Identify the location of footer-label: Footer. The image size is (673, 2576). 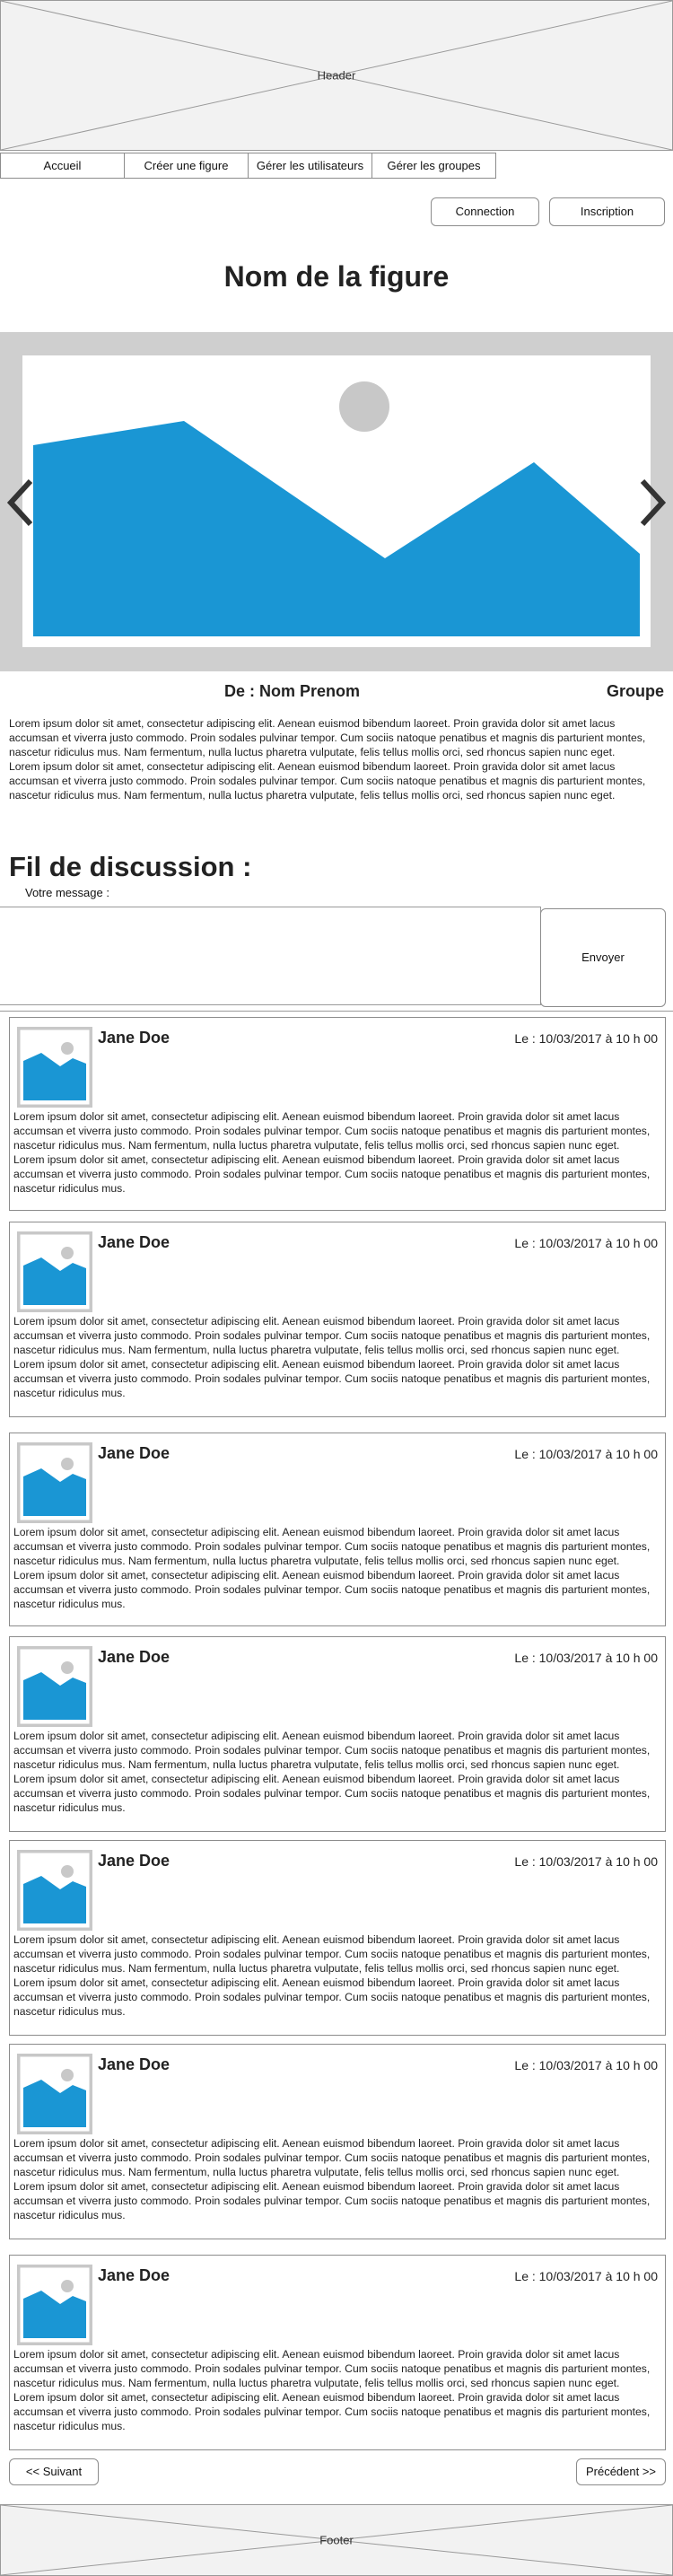
(336, 2540).